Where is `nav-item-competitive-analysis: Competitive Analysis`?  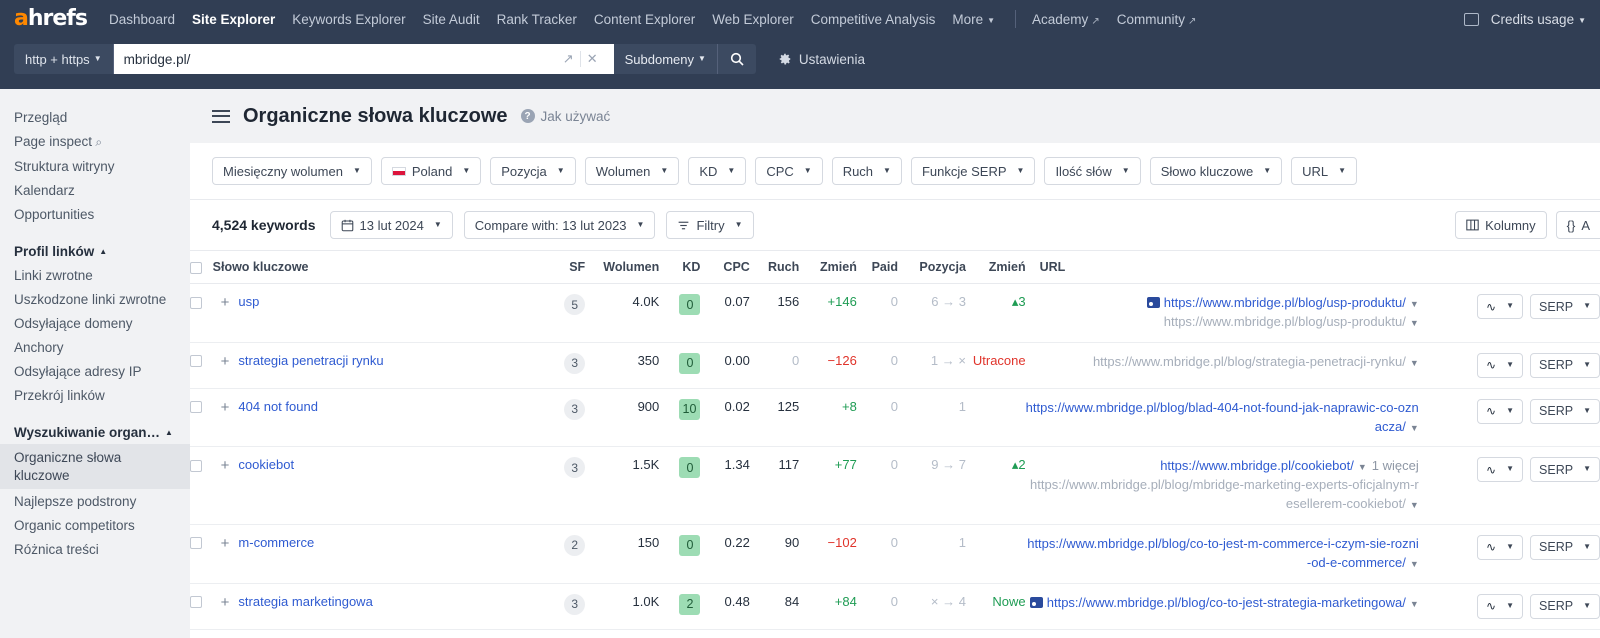 nav-item-competitive-analysis: Competitive Analysis is located at coordinates (873, 19).